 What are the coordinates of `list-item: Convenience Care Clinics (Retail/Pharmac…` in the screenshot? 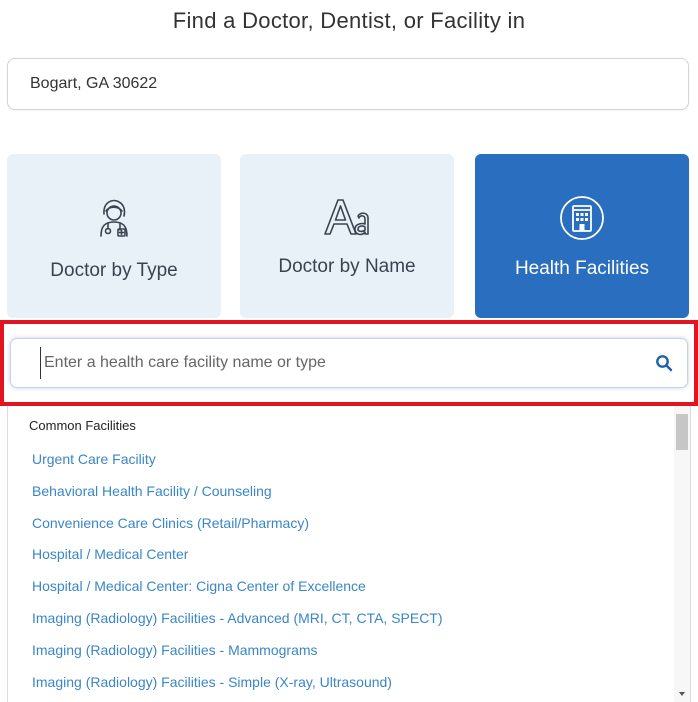 It's located at (237, 530).